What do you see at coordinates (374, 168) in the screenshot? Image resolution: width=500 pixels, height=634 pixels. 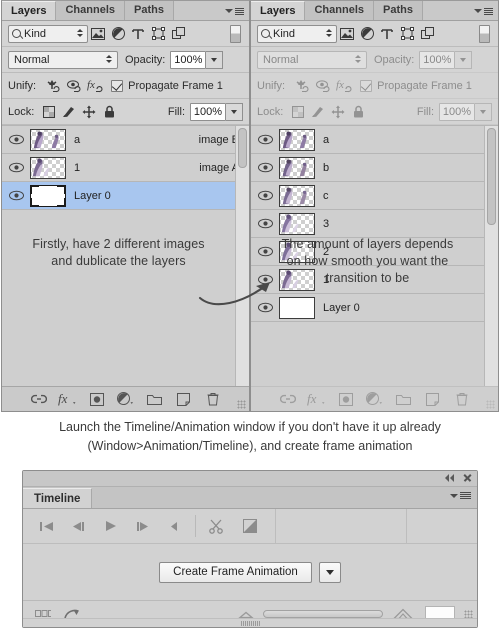 I see `table-row: b` at bounding box center [374, 168].